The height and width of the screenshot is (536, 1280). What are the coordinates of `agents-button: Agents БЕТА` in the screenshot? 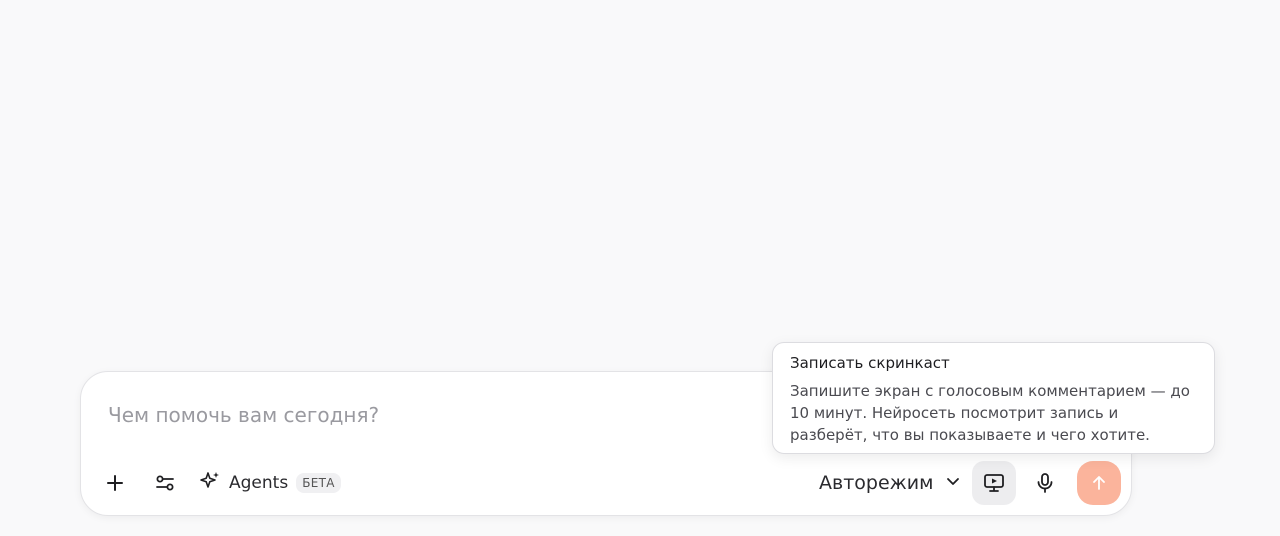 It's located at (270, 483).